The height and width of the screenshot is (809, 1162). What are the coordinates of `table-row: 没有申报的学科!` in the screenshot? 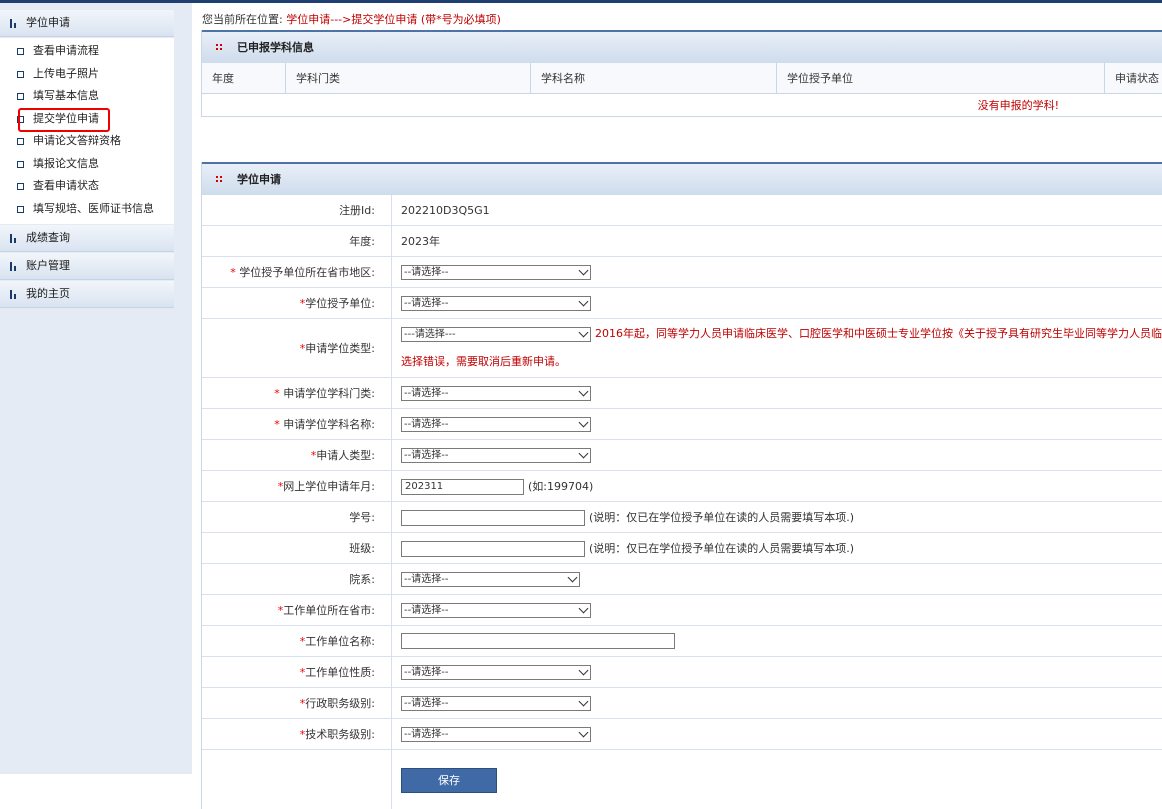 It's located at (682, 105).